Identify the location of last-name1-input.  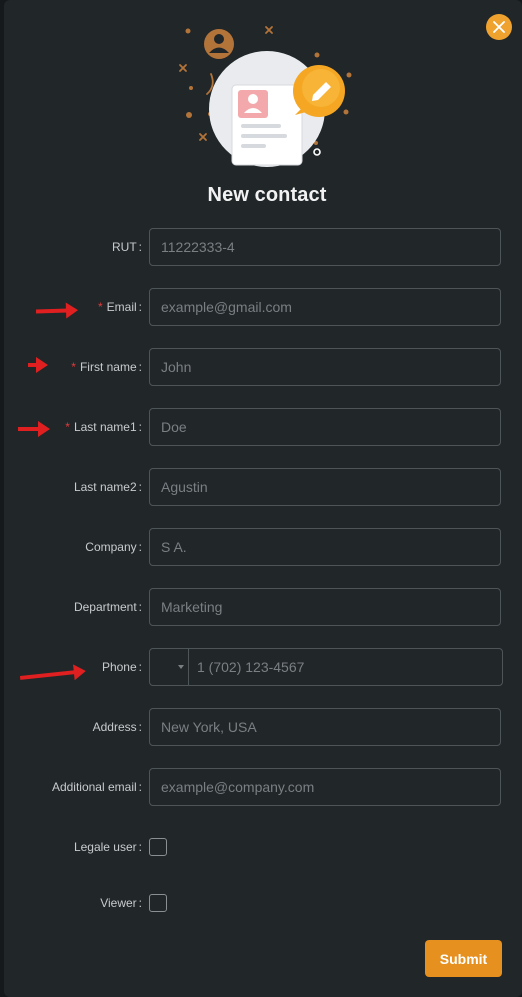
(325, 427).